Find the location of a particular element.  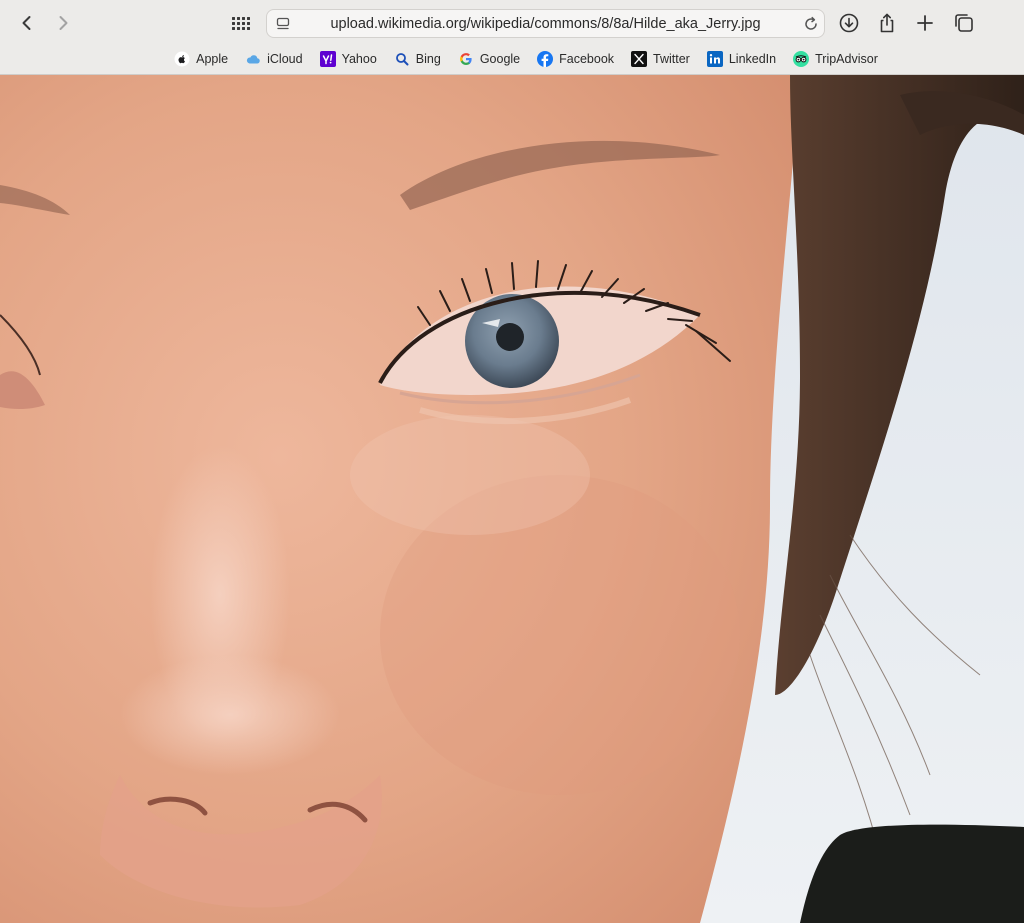

bookmark-twitter: Twitter is located at coordinates (660, 59).